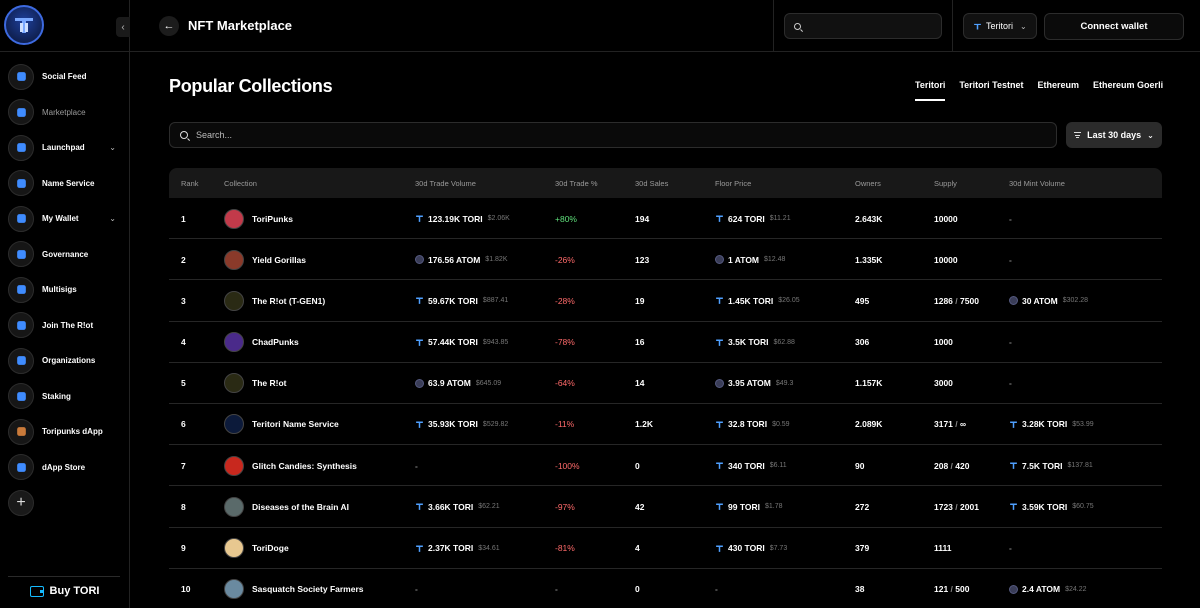 The width and height of the screenshot is (1200, 608). What do you see at coordinates (304, 466) in the screenshot?
I see `collection-name: Glitch Candies: Synthesis` at bounding box center [304, 466].